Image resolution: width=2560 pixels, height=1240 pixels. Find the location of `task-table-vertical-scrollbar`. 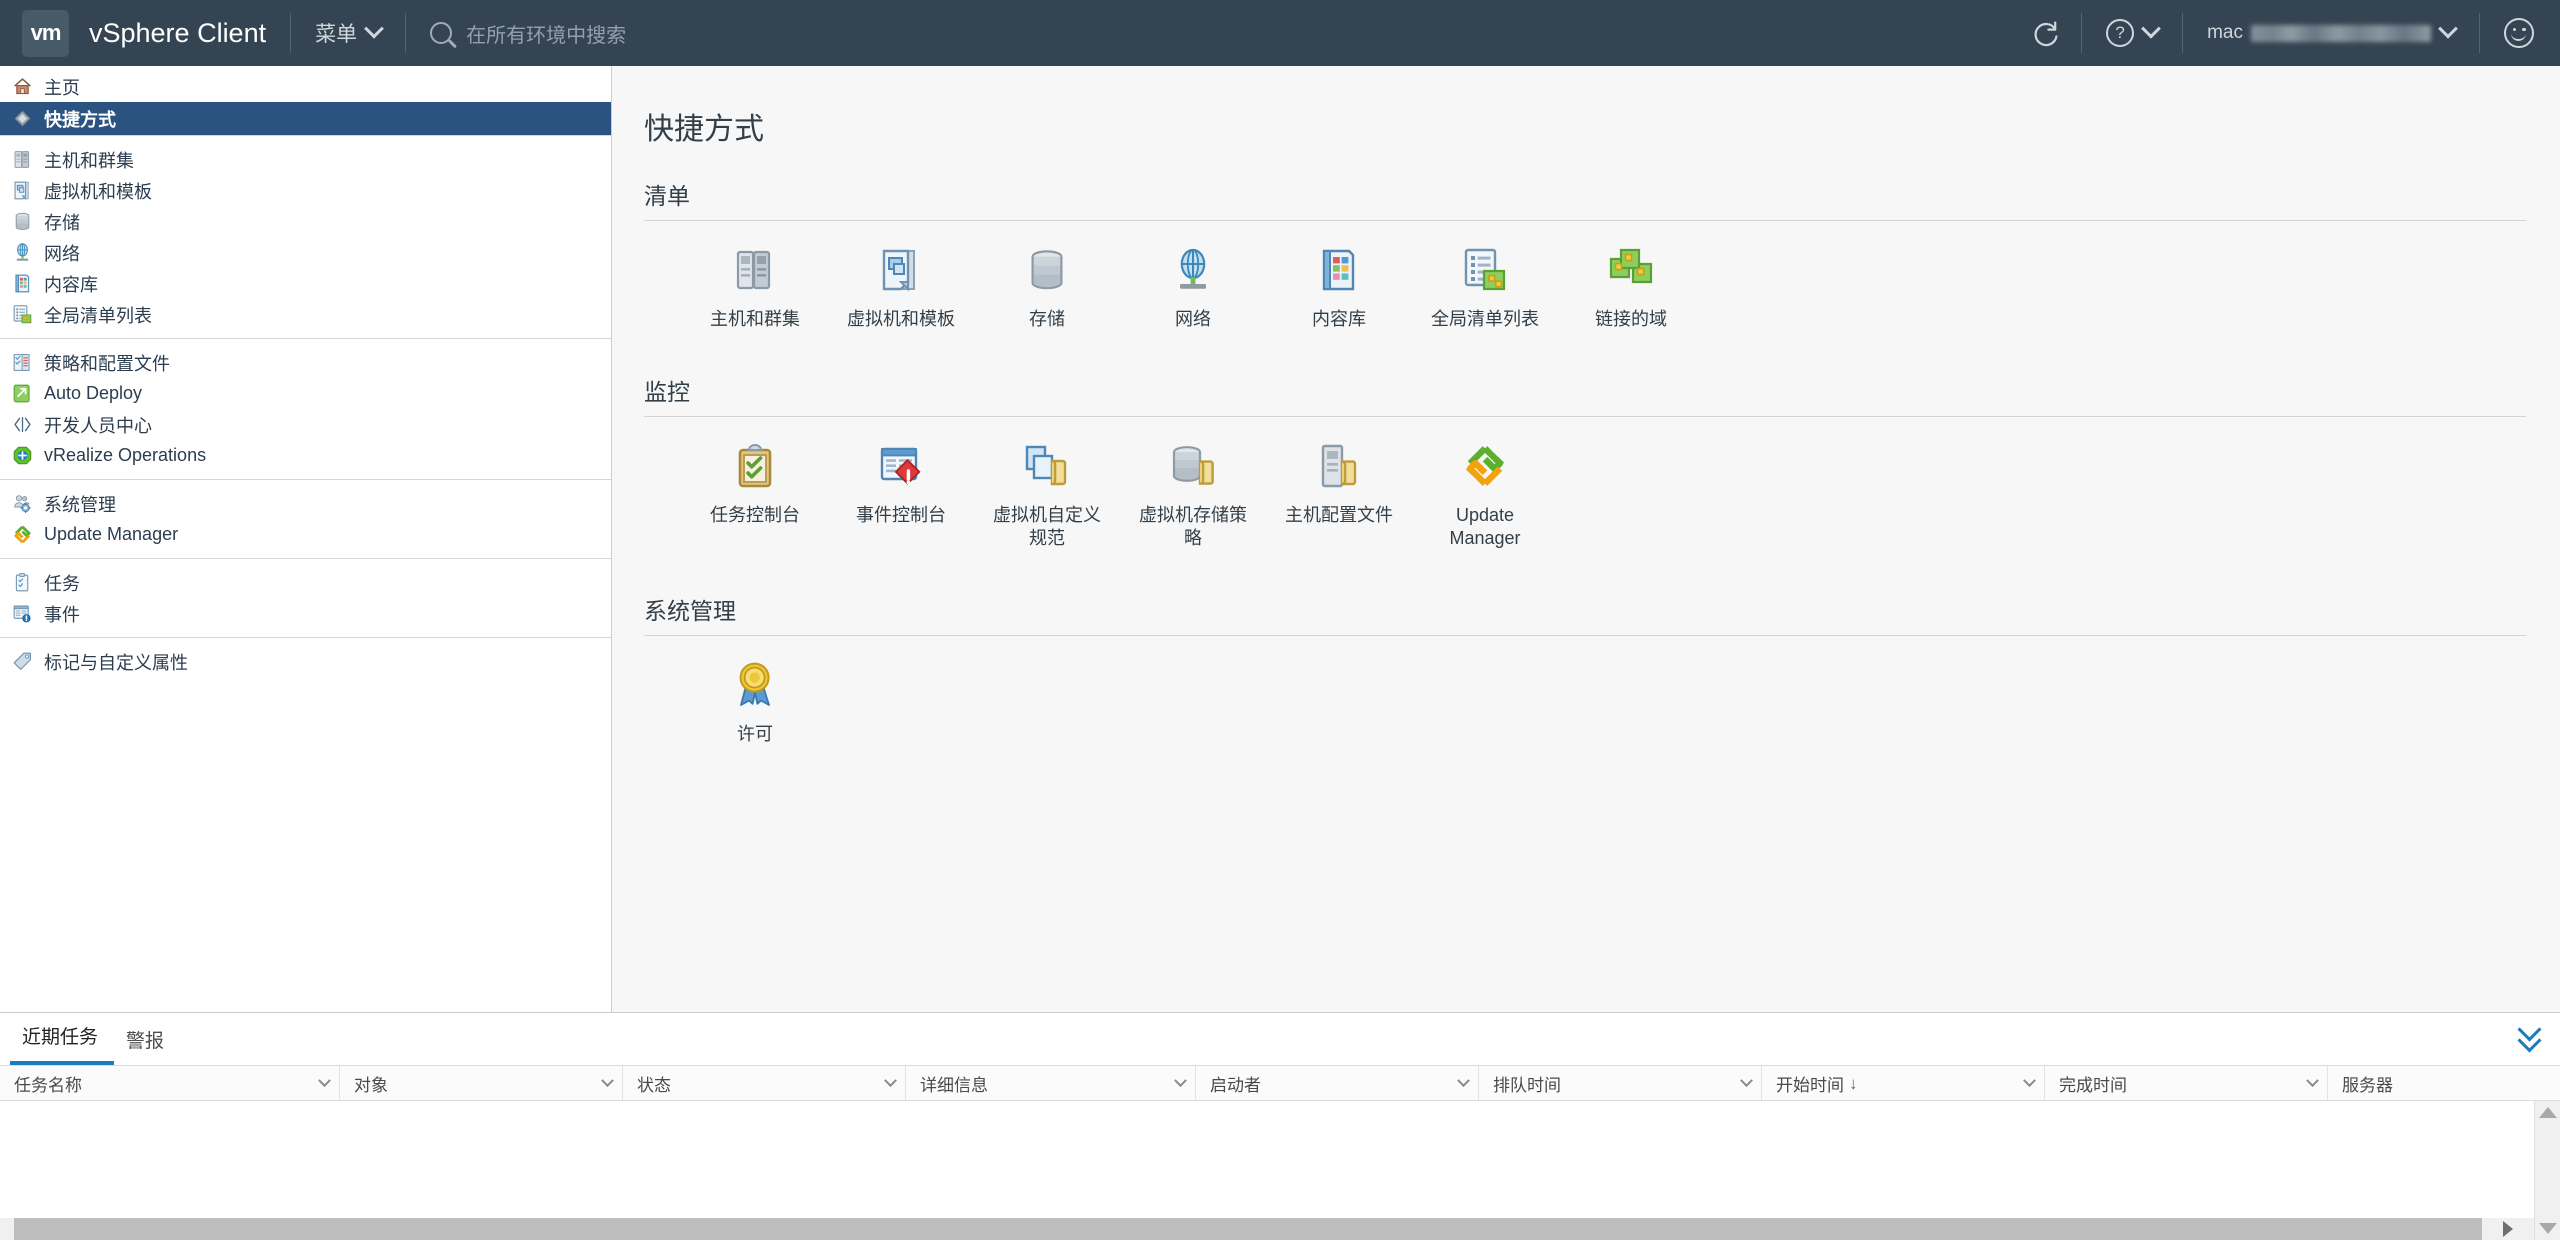

task-table-vertical-scrollbar is located at coordinates (2547, 1170).